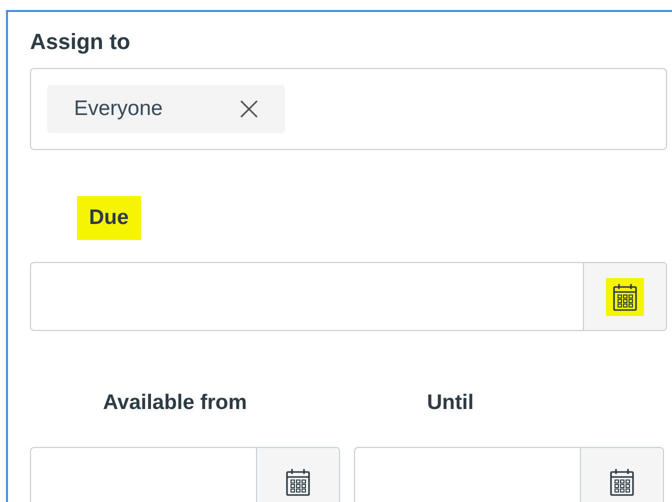 This screenshot has height=502, width=672. Describe the element at coordinates (81, 42) in the screenshot. I see `section-title: Assign to` at that location.